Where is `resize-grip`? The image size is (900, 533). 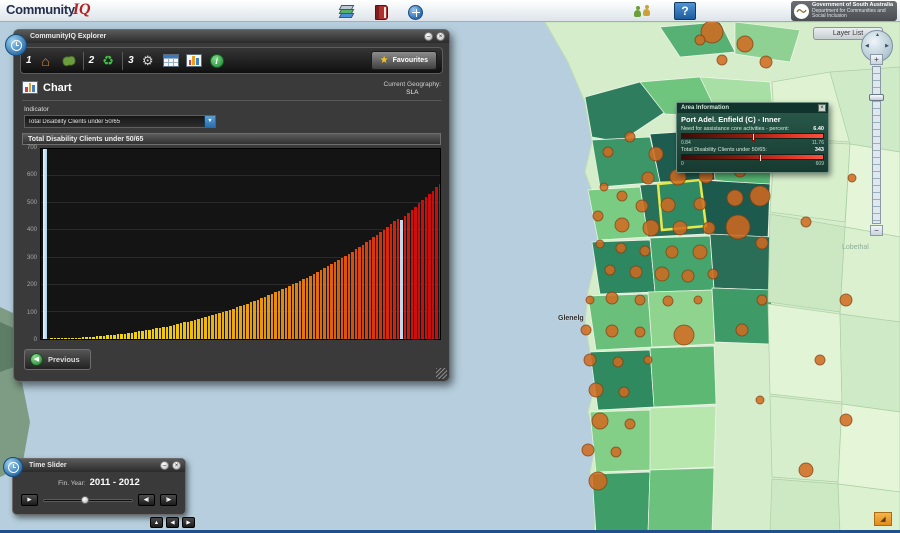
resize-grip is located at coordinates (441, 373).